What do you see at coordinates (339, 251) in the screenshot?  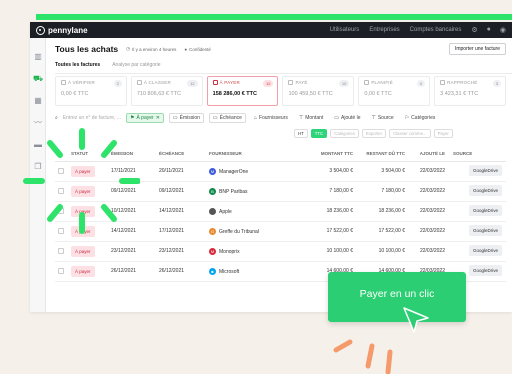 I see `cell-montant: 10 100,00 €` at bounding box center [339, 251].